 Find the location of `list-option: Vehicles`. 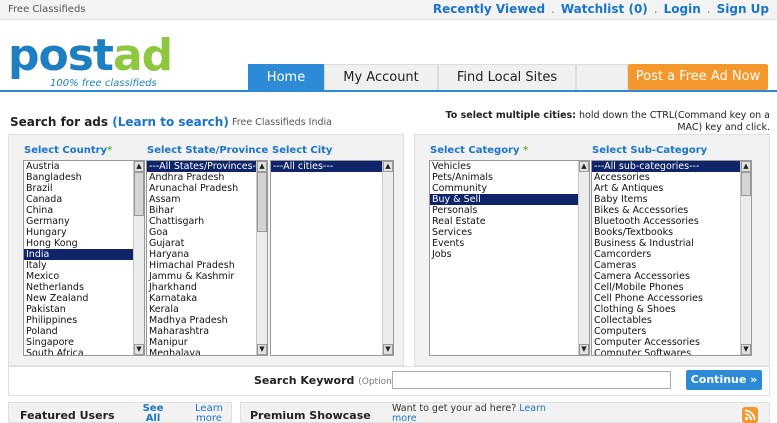

list-option: Vehicles is located at coordinates (509, 166).